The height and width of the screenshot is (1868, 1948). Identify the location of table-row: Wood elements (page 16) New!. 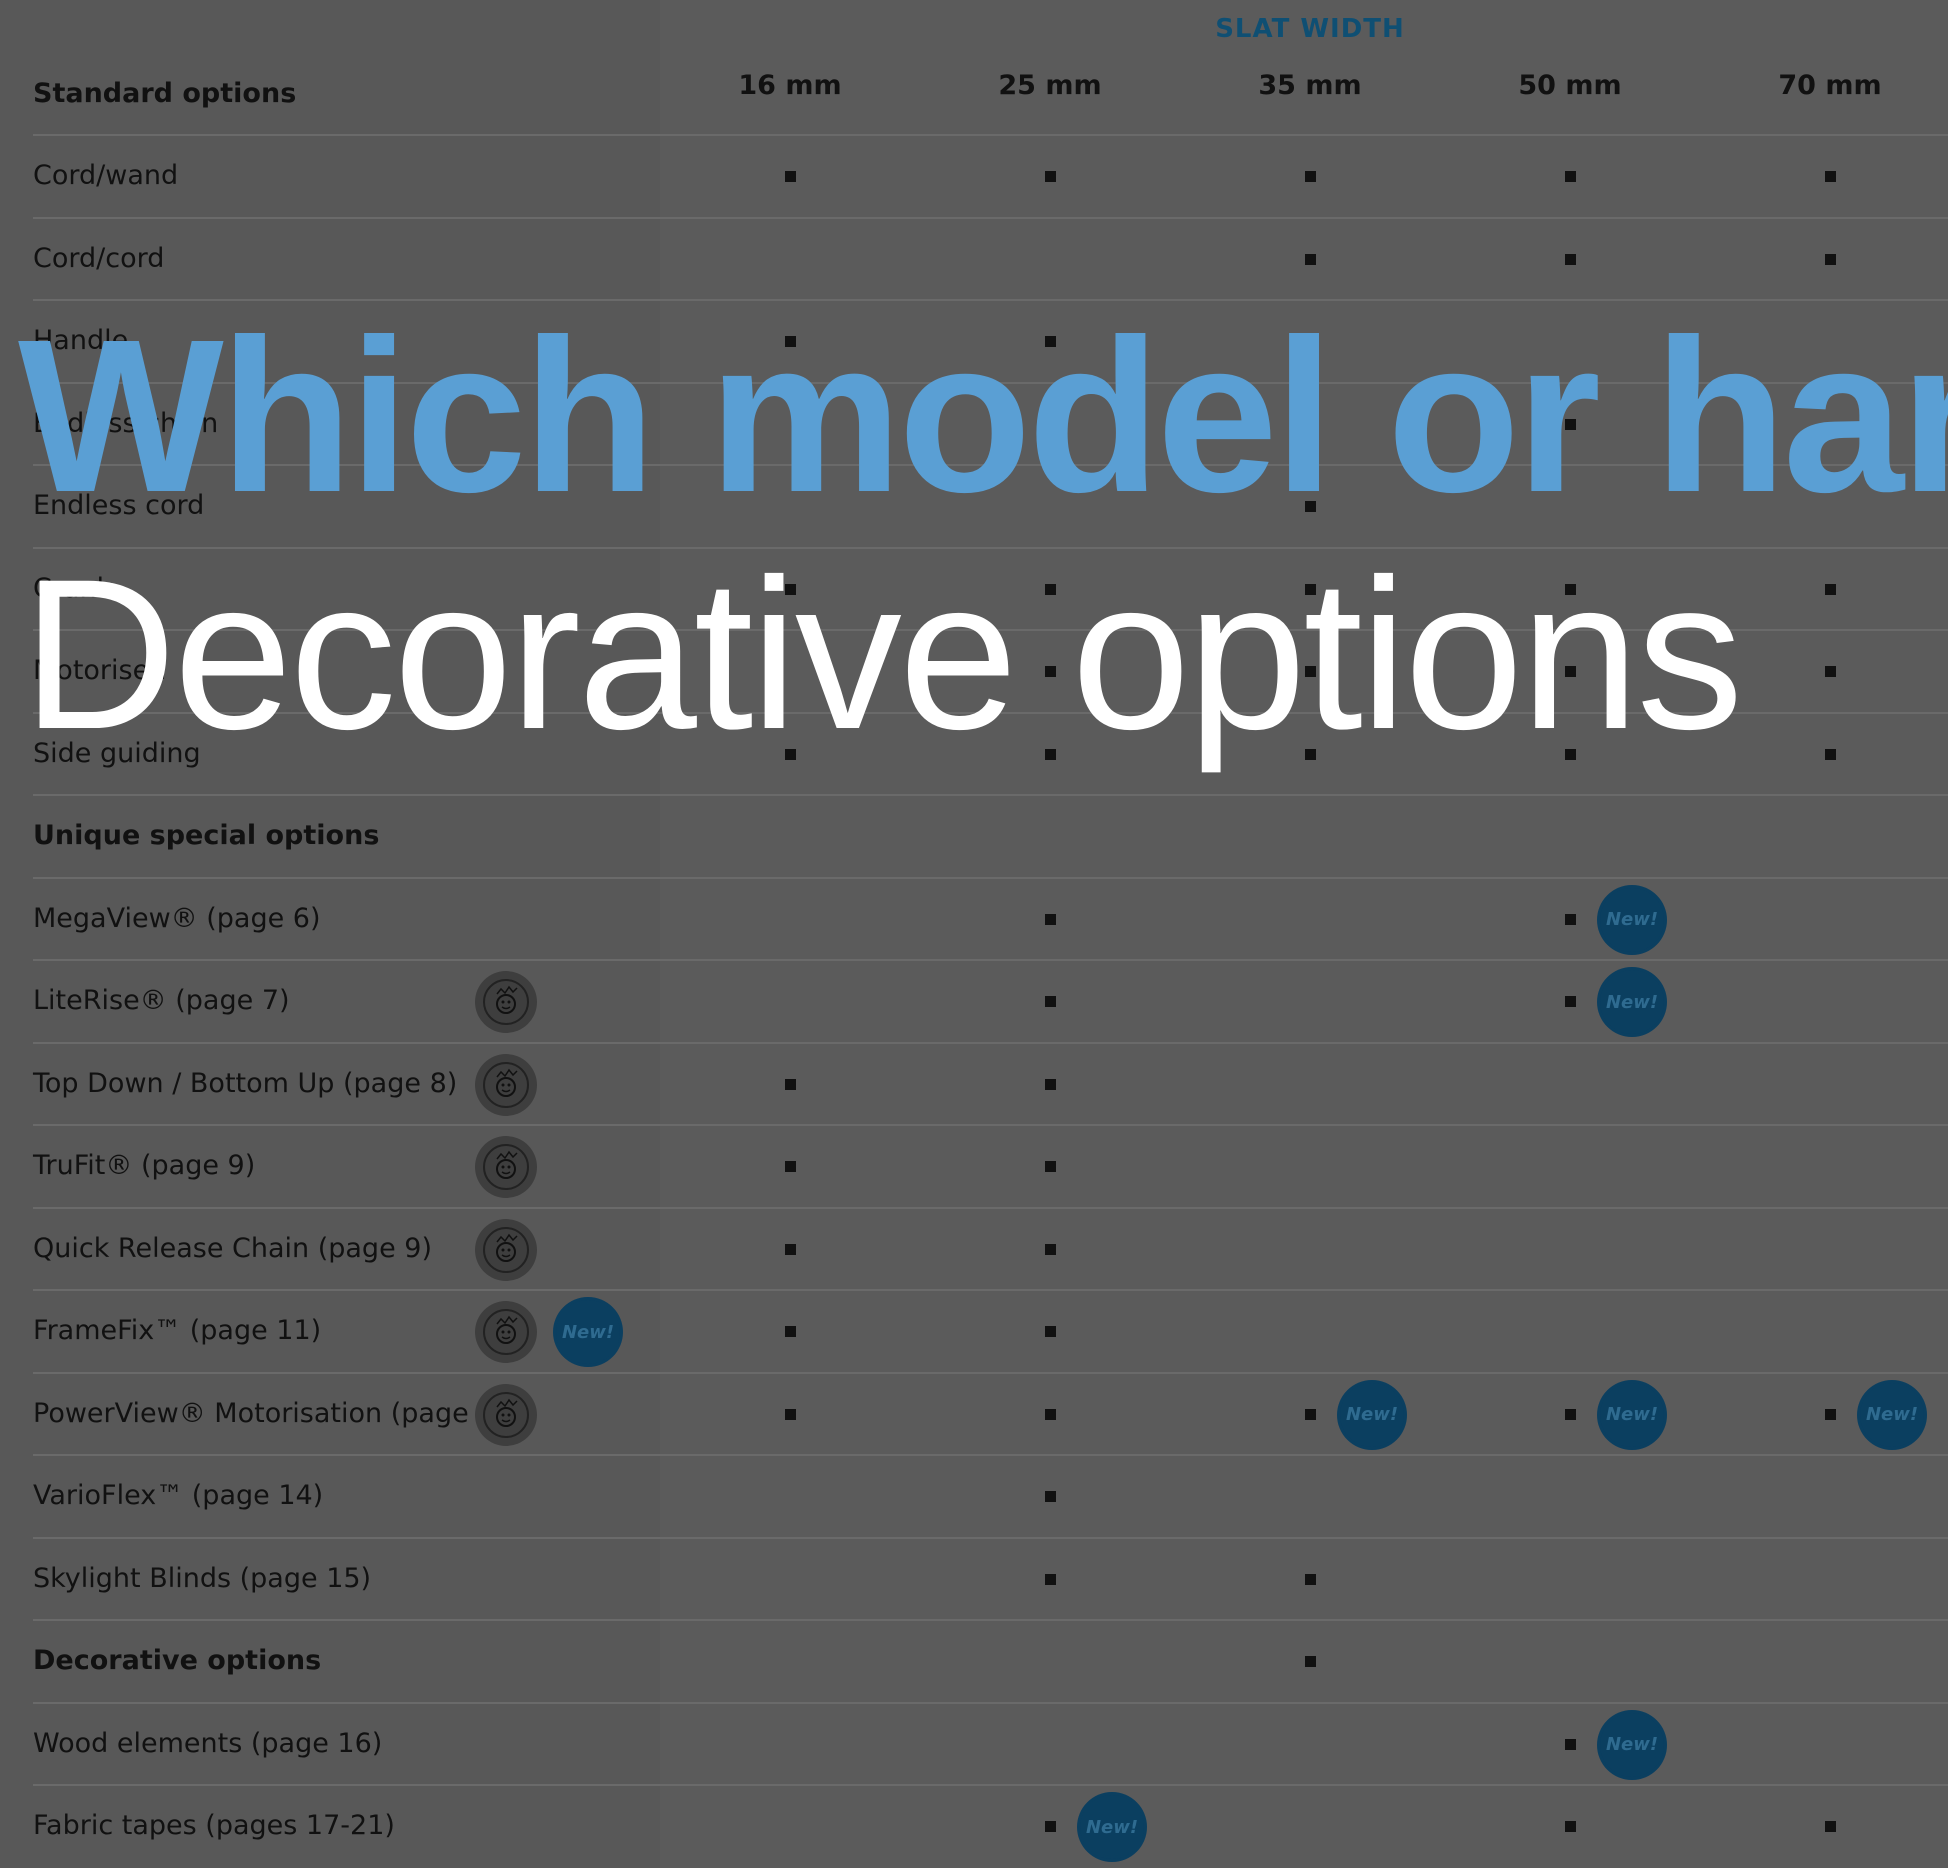
(990, 1742).